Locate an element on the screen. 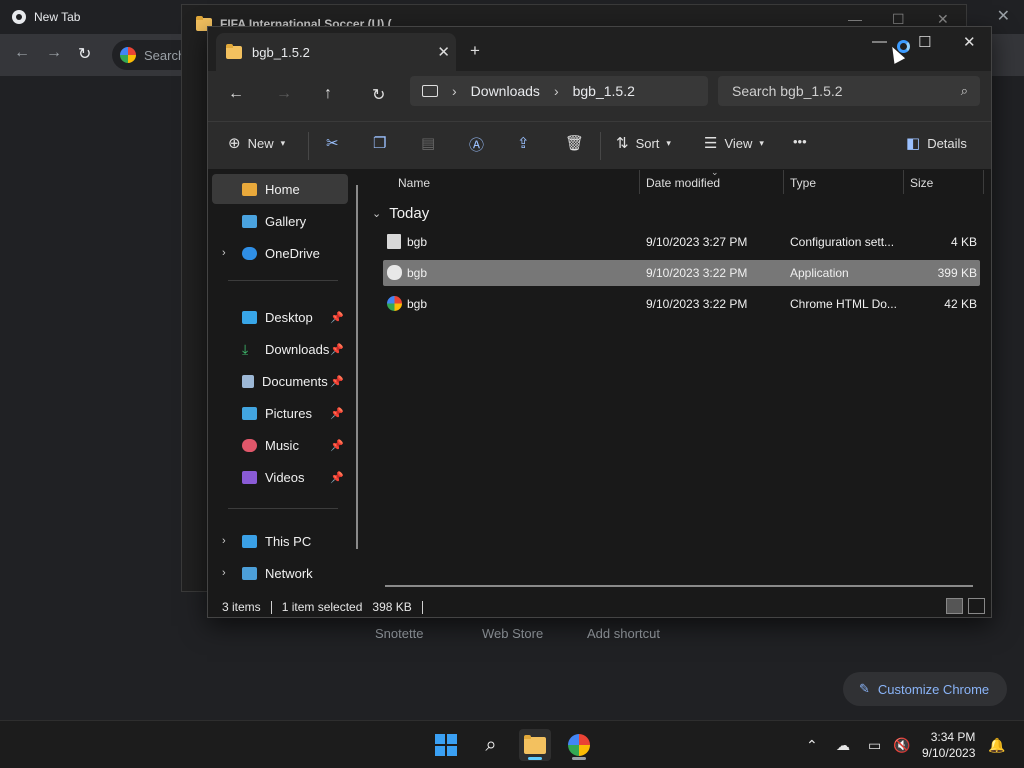 The height and width of the screenshot is (768, 1024). refresh-icon: ↻ is located at coordinates (378, 95).